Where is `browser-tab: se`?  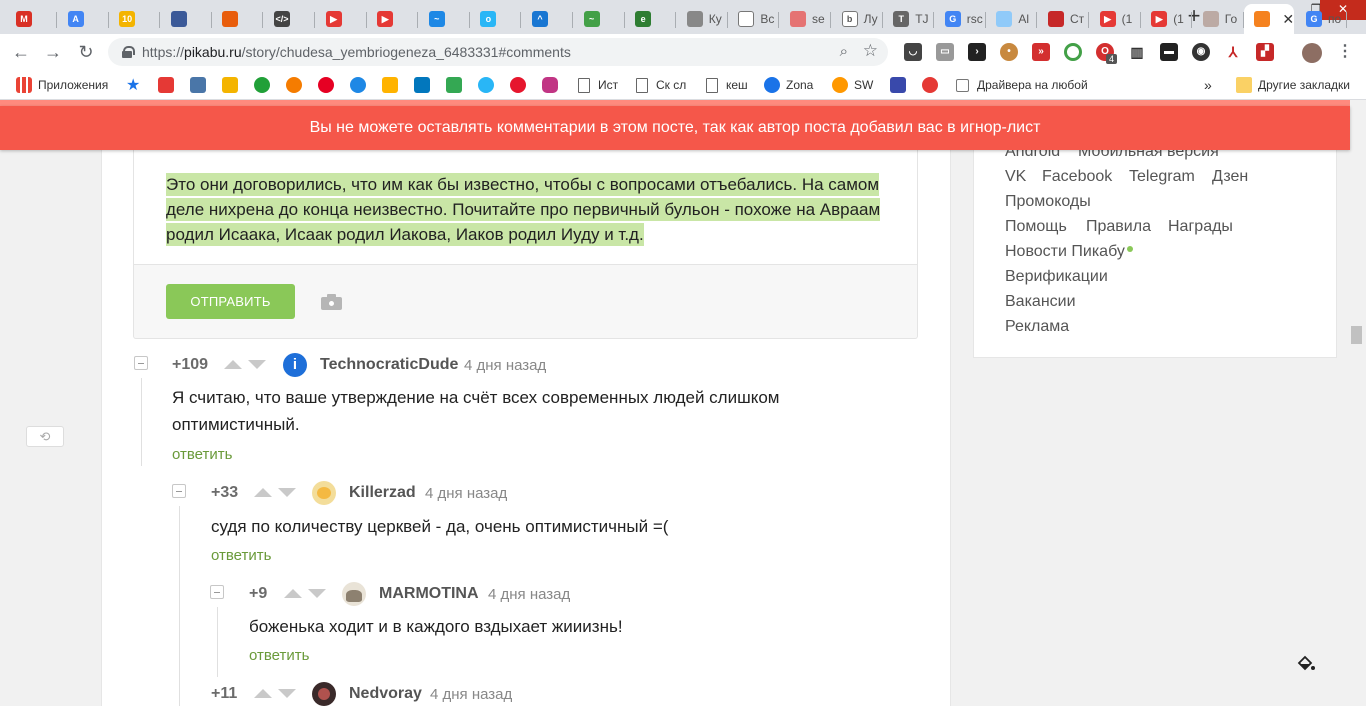
browser-tab: se is located at coordinates (805, 19).